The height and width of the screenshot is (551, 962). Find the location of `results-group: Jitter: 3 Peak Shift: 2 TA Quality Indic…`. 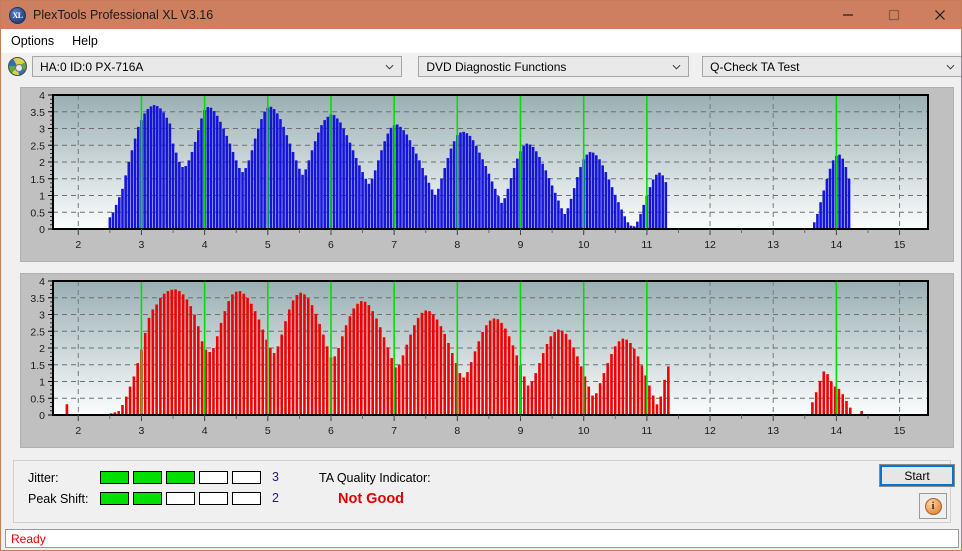

results-group: Jitter: 3 Peak Shift: 2 TA Quality Indic… is located at coordinates (484, 491).